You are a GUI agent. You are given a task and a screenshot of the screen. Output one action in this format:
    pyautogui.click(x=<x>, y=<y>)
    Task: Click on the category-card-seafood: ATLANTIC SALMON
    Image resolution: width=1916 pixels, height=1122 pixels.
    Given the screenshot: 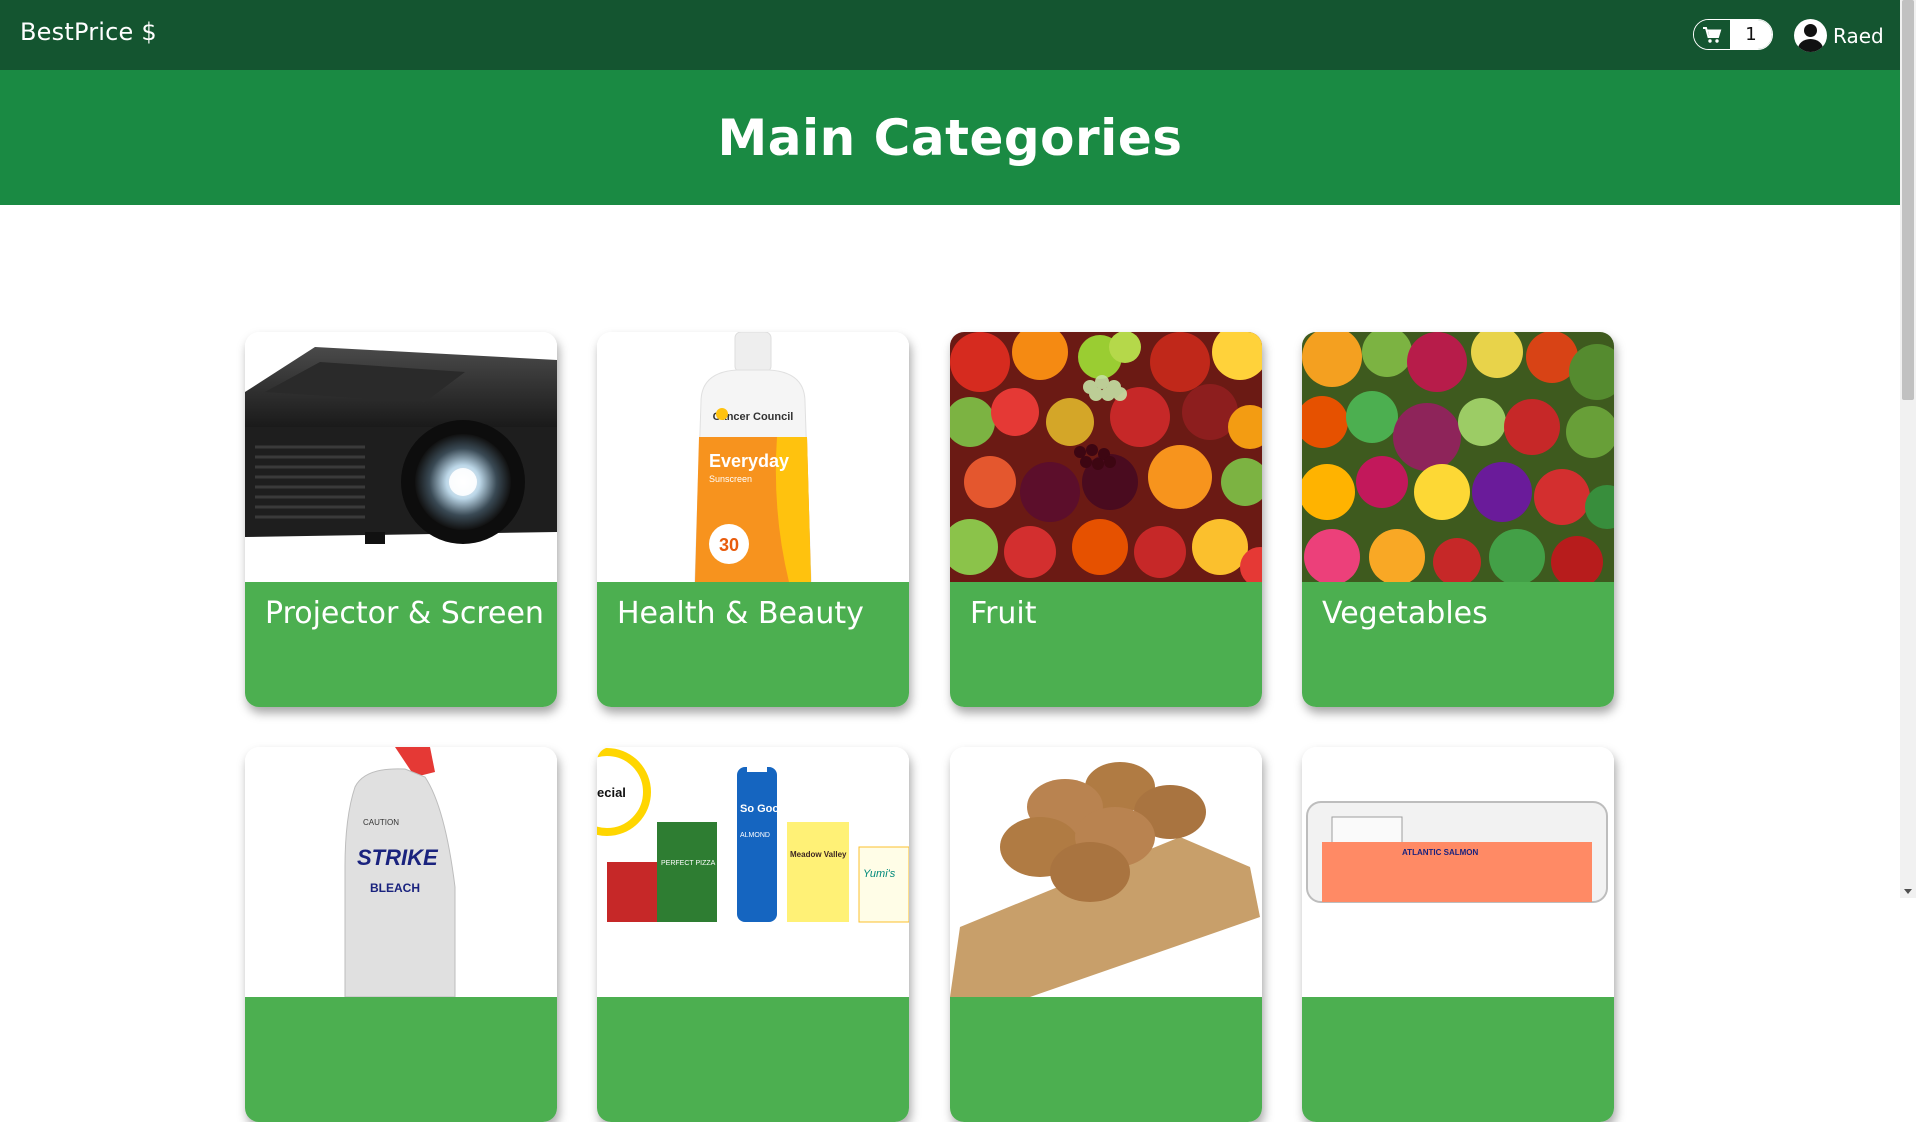 What is the action you would take?
    pyautogui.click(x=1458, y=934)
    